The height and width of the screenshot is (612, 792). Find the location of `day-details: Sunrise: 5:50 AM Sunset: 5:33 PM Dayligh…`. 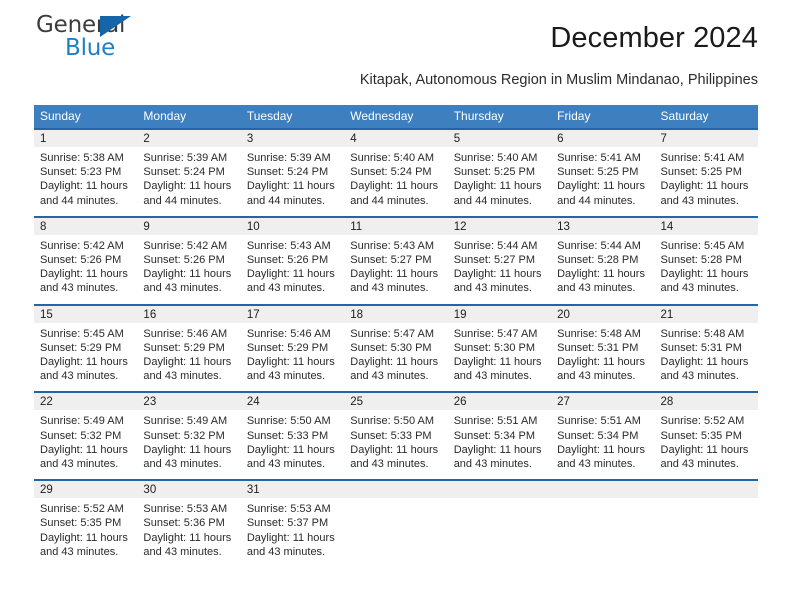

day-details: Sunrise: 5:50 AM Sunset: 5:33 PM Dayligh… is located at coordinates (292, 440).